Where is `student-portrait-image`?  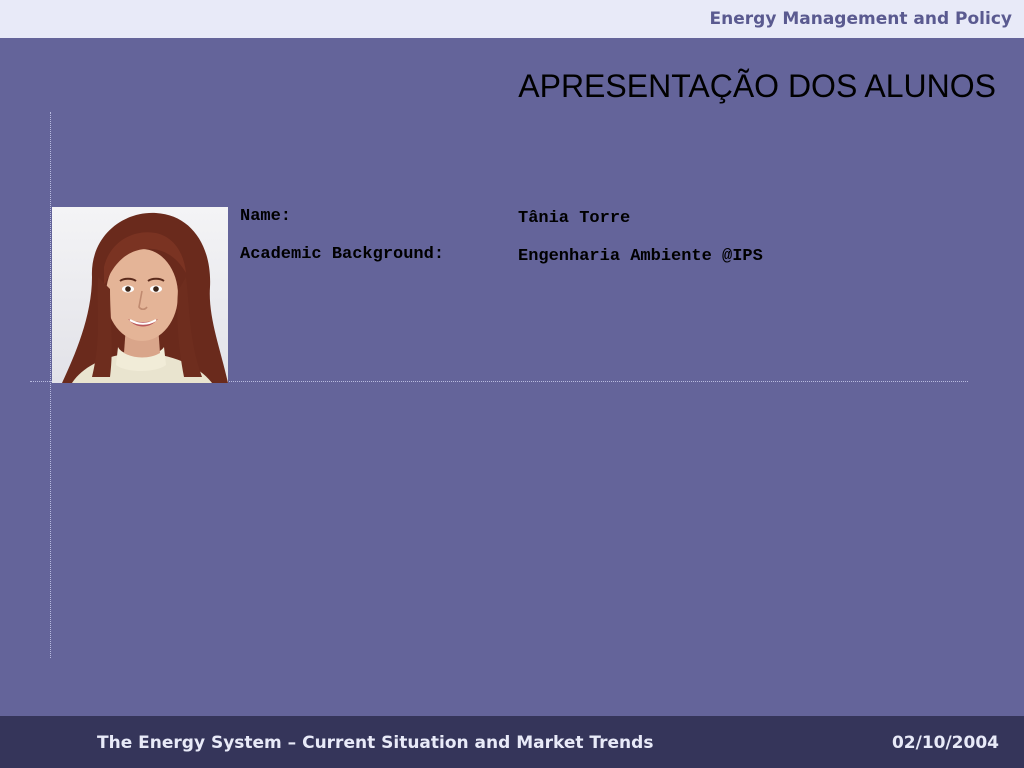 student-portrait-image is located at coordinates (140, 295).